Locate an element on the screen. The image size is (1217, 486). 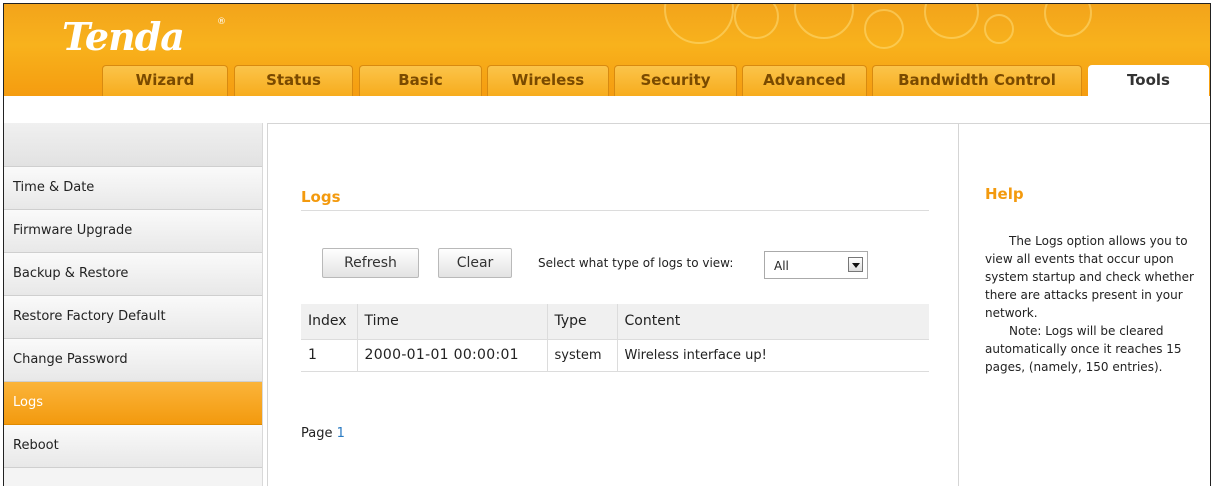
sidebar-item-time-date: Time & Date is located at coordinates (133, 188).